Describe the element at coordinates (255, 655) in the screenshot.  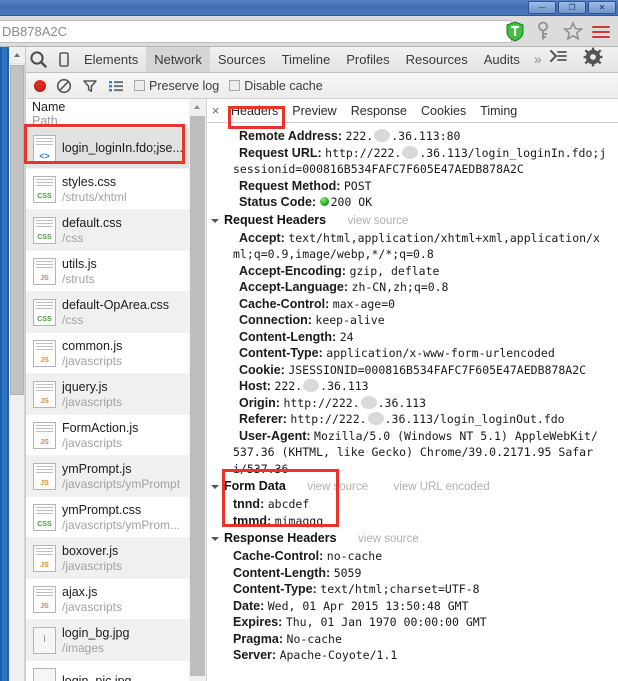
I see `header-key: Server:` at that location.